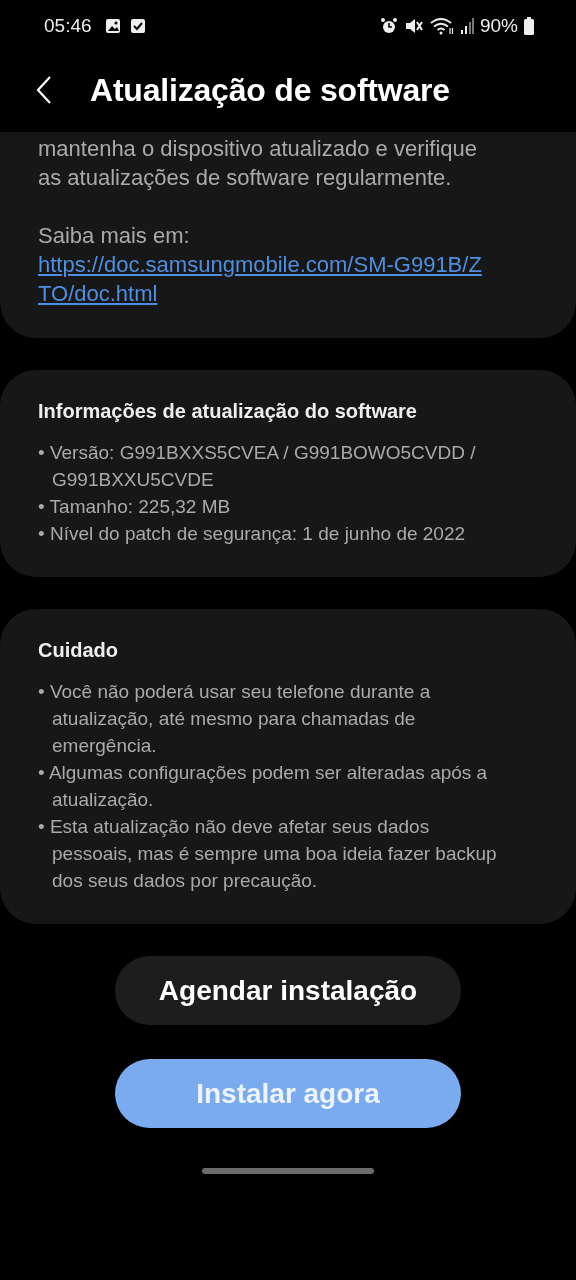 Image resolution: width=576 pixels, height=1280 pixels. What do you see at coordinates (261, 279) in the screenshot?
I see `documentation-link: https://doc.samsungmobile.com/SM-G991B/ZTO/doc.html` at bounding box center [261, 279].